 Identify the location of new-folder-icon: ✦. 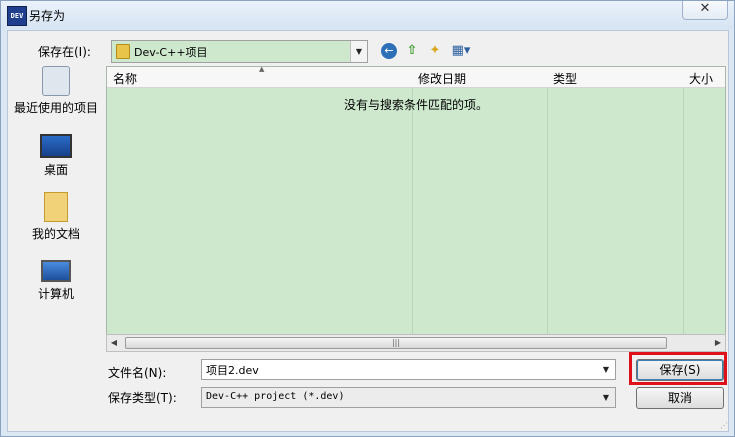
(435, 51).